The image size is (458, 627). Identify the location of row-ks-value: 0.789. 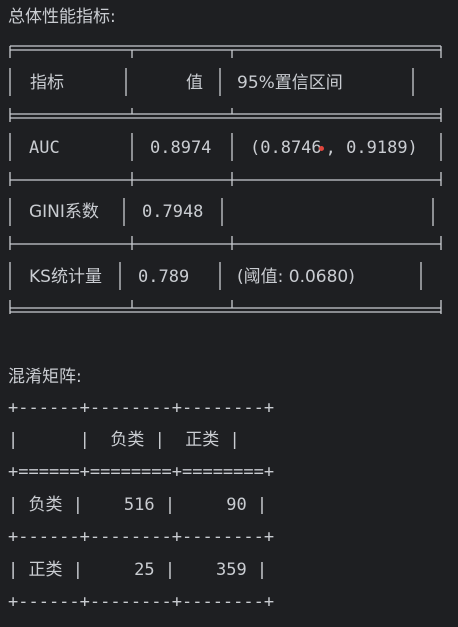
(164, 277).